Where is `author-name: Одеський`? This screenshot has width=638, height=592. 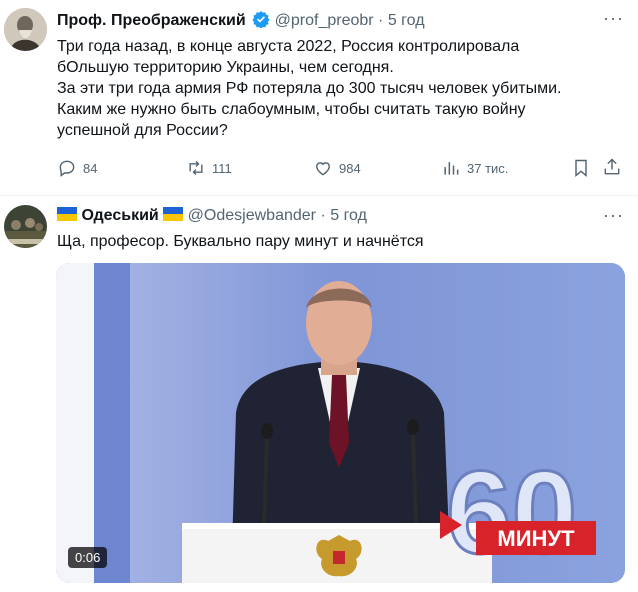
author-name: Одеський is located at coordinates (119, 215).